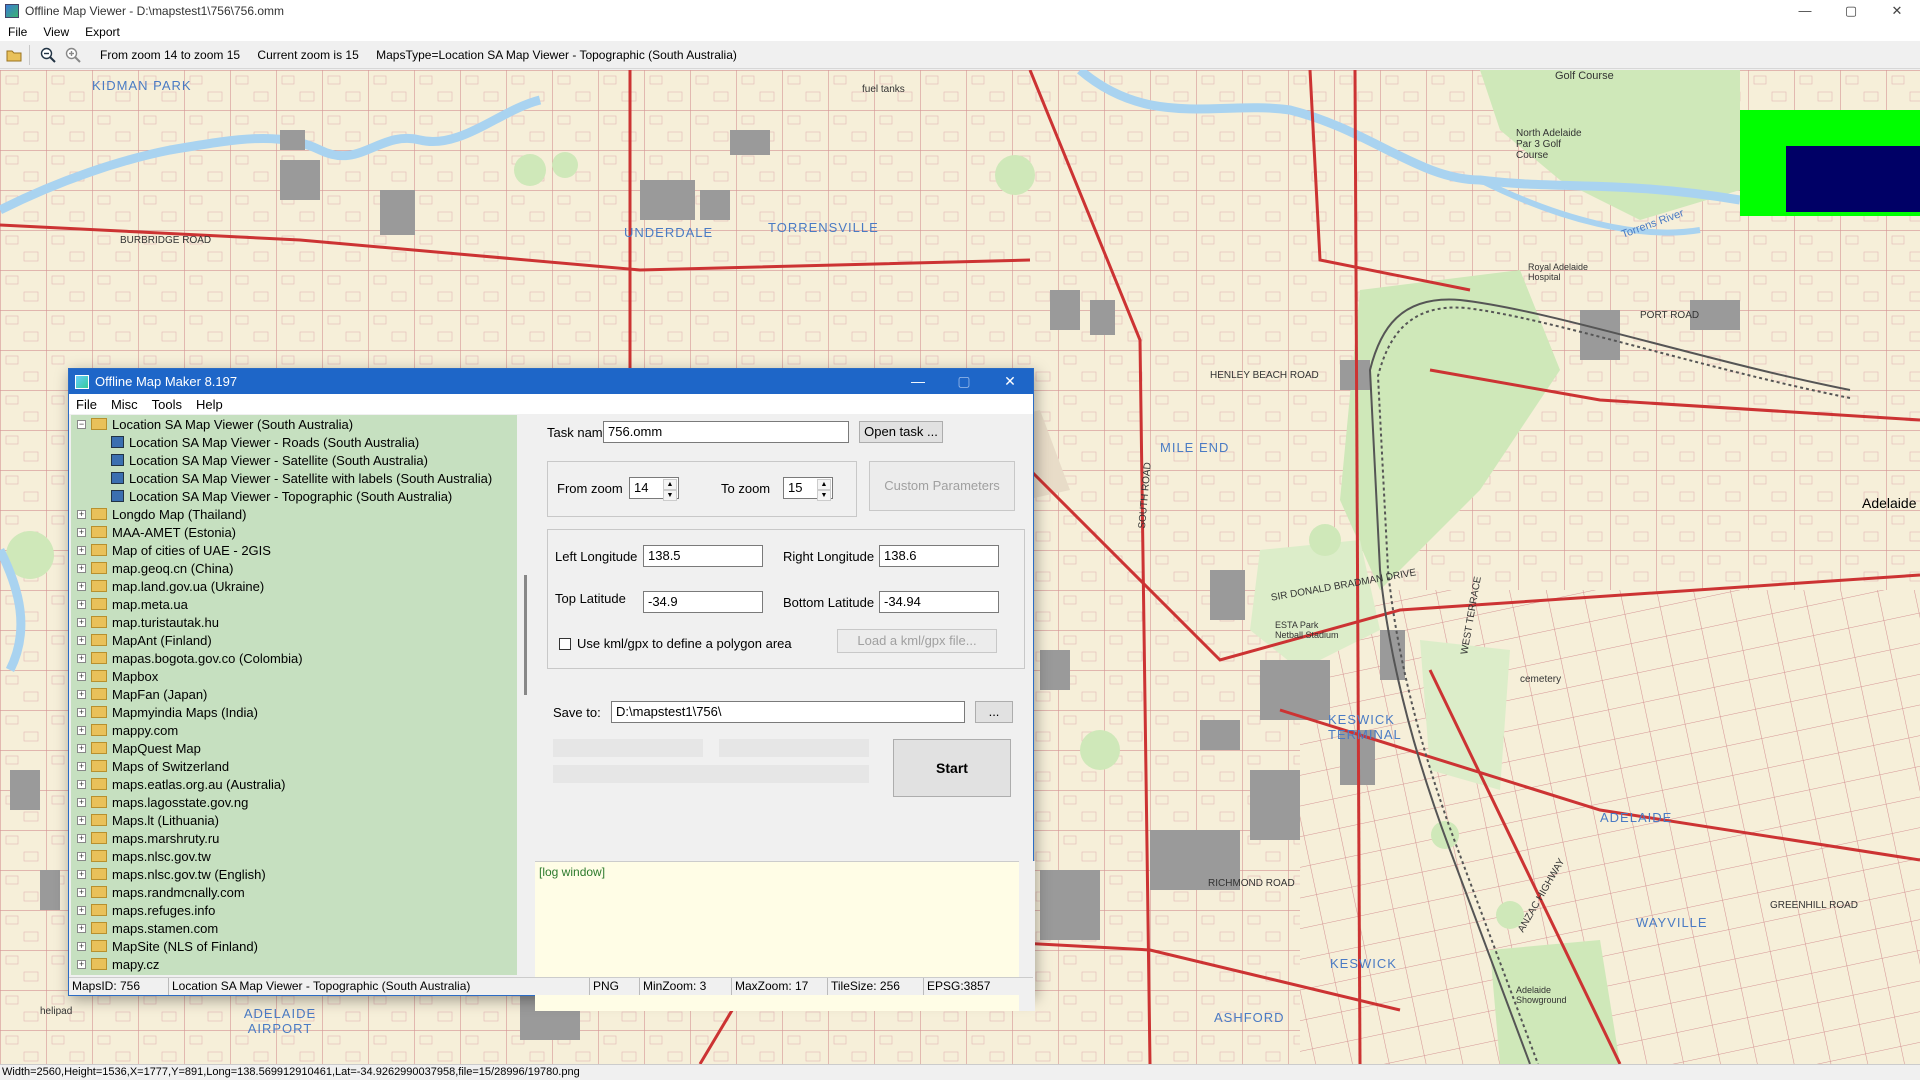 The image size is (1920, 1080). Describe the element at coordinates (942, 486) in the screenshot. I see `custom-parameters-button: Custom Parameters` at that location.